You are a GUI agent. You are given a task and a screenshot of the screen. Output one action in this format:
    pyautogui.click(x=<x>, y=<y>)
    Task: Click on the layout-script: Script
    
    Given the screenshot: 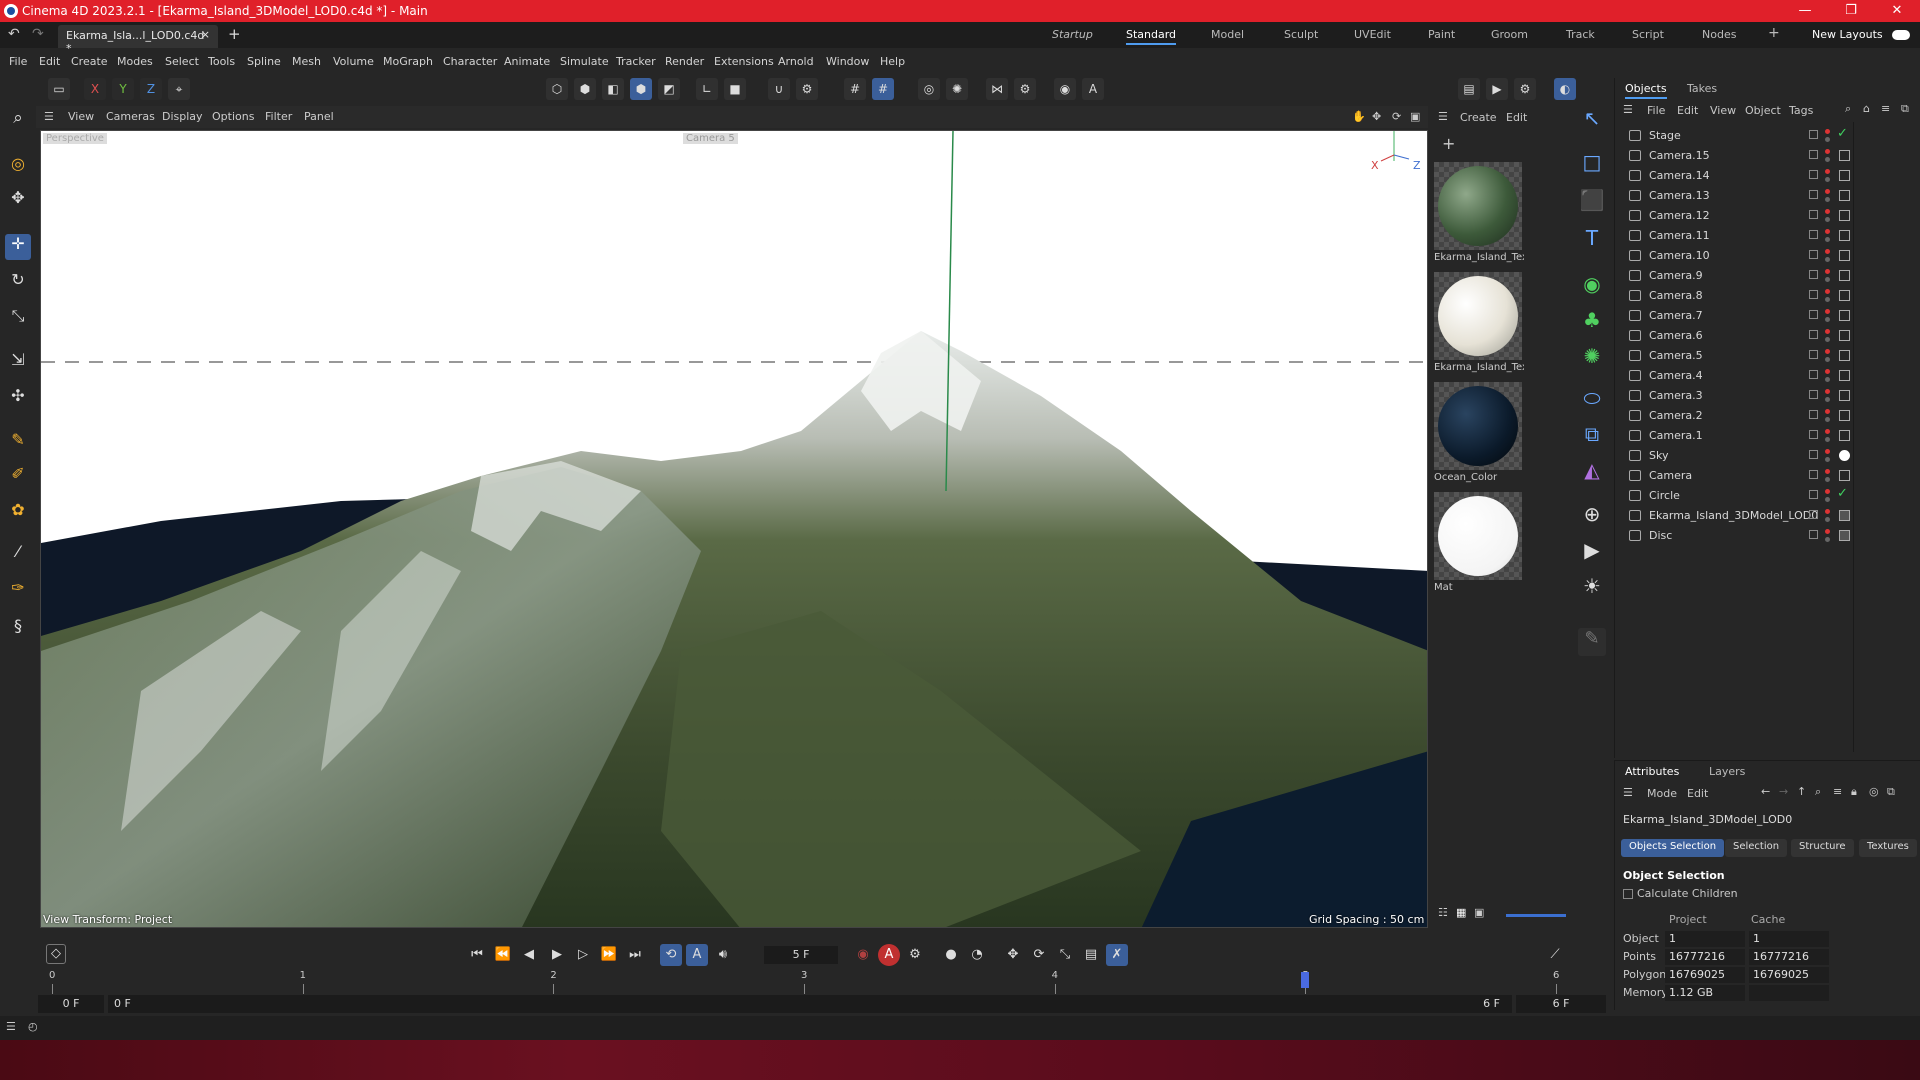 What is the action you would take?
    pyautogui.click(x=1648, y=34)
    